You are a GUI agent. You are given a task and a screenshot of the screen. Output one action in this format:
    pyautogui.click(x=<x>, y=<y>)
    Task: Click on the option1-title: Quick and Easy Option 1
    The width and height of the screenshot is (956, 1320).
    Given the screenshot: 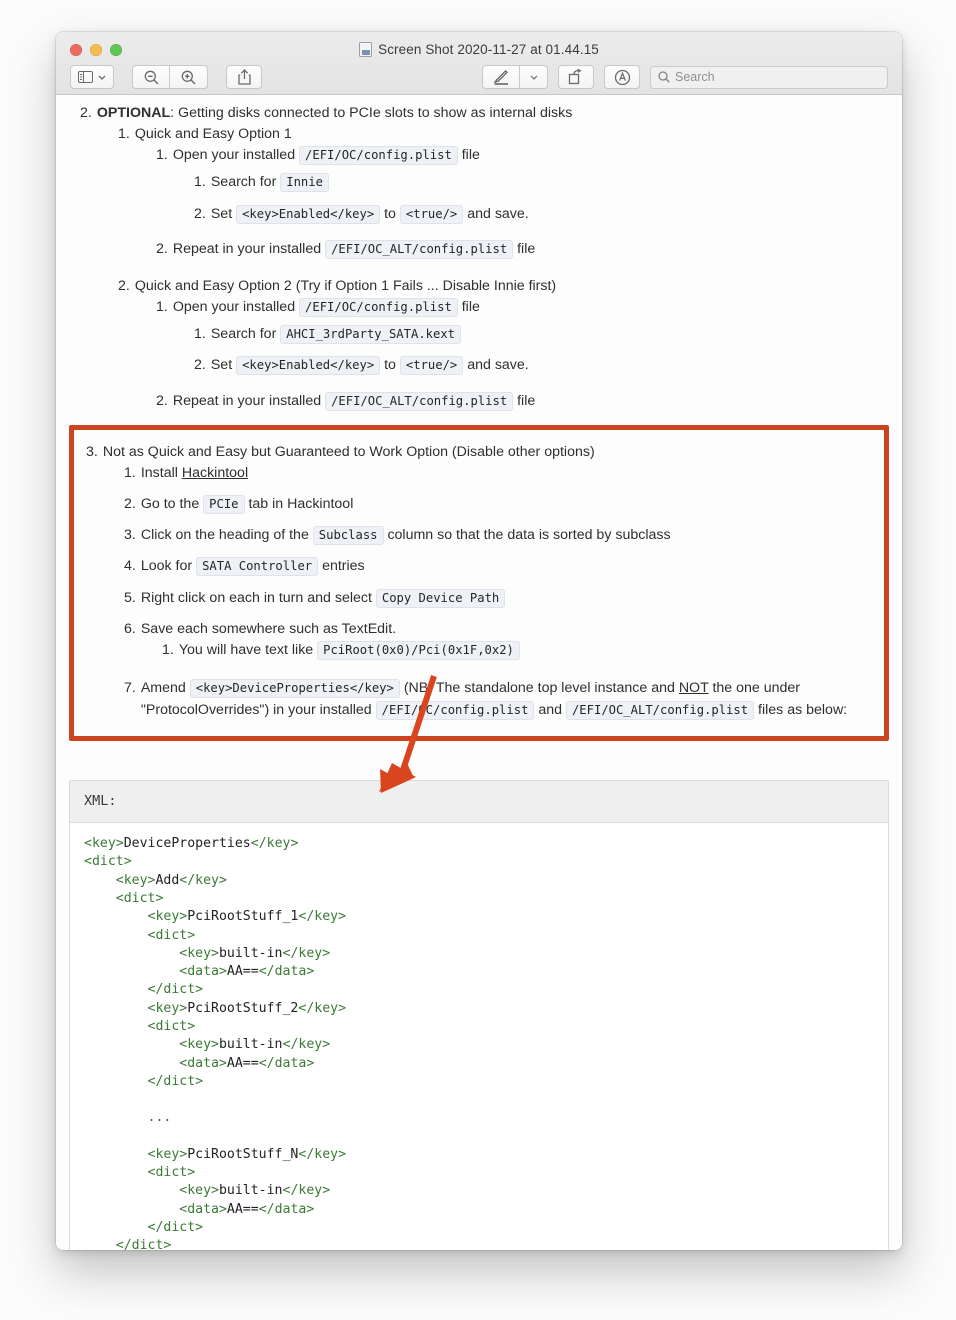 What is the action you would take?
    pyautogui.click(x=213, y=134)
    